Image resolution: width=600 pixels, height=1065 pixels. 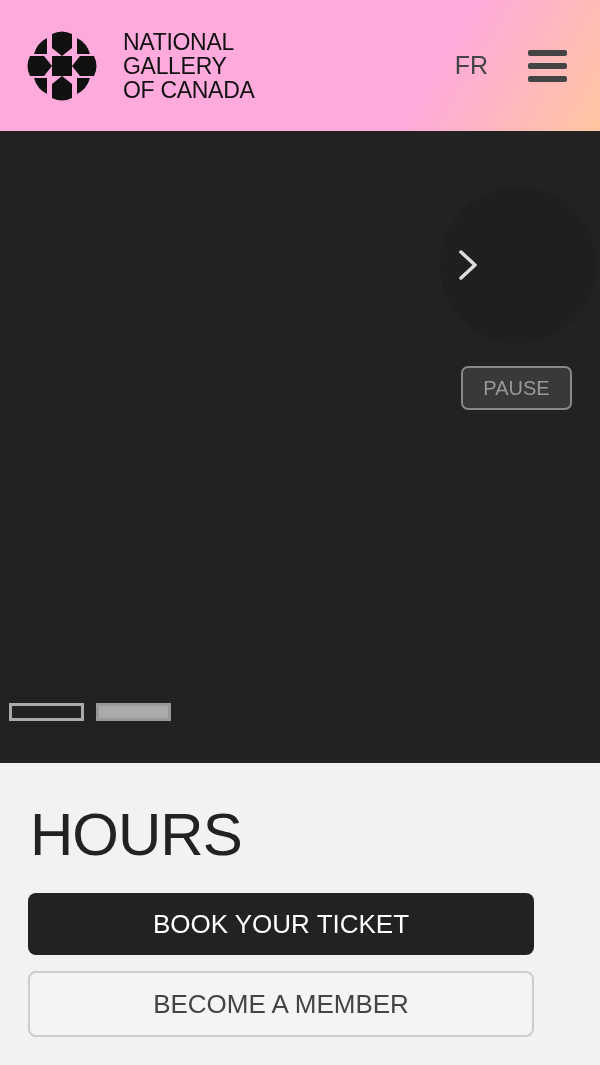 I want to click on chevron-right-icon, so click(x=468, y=265).